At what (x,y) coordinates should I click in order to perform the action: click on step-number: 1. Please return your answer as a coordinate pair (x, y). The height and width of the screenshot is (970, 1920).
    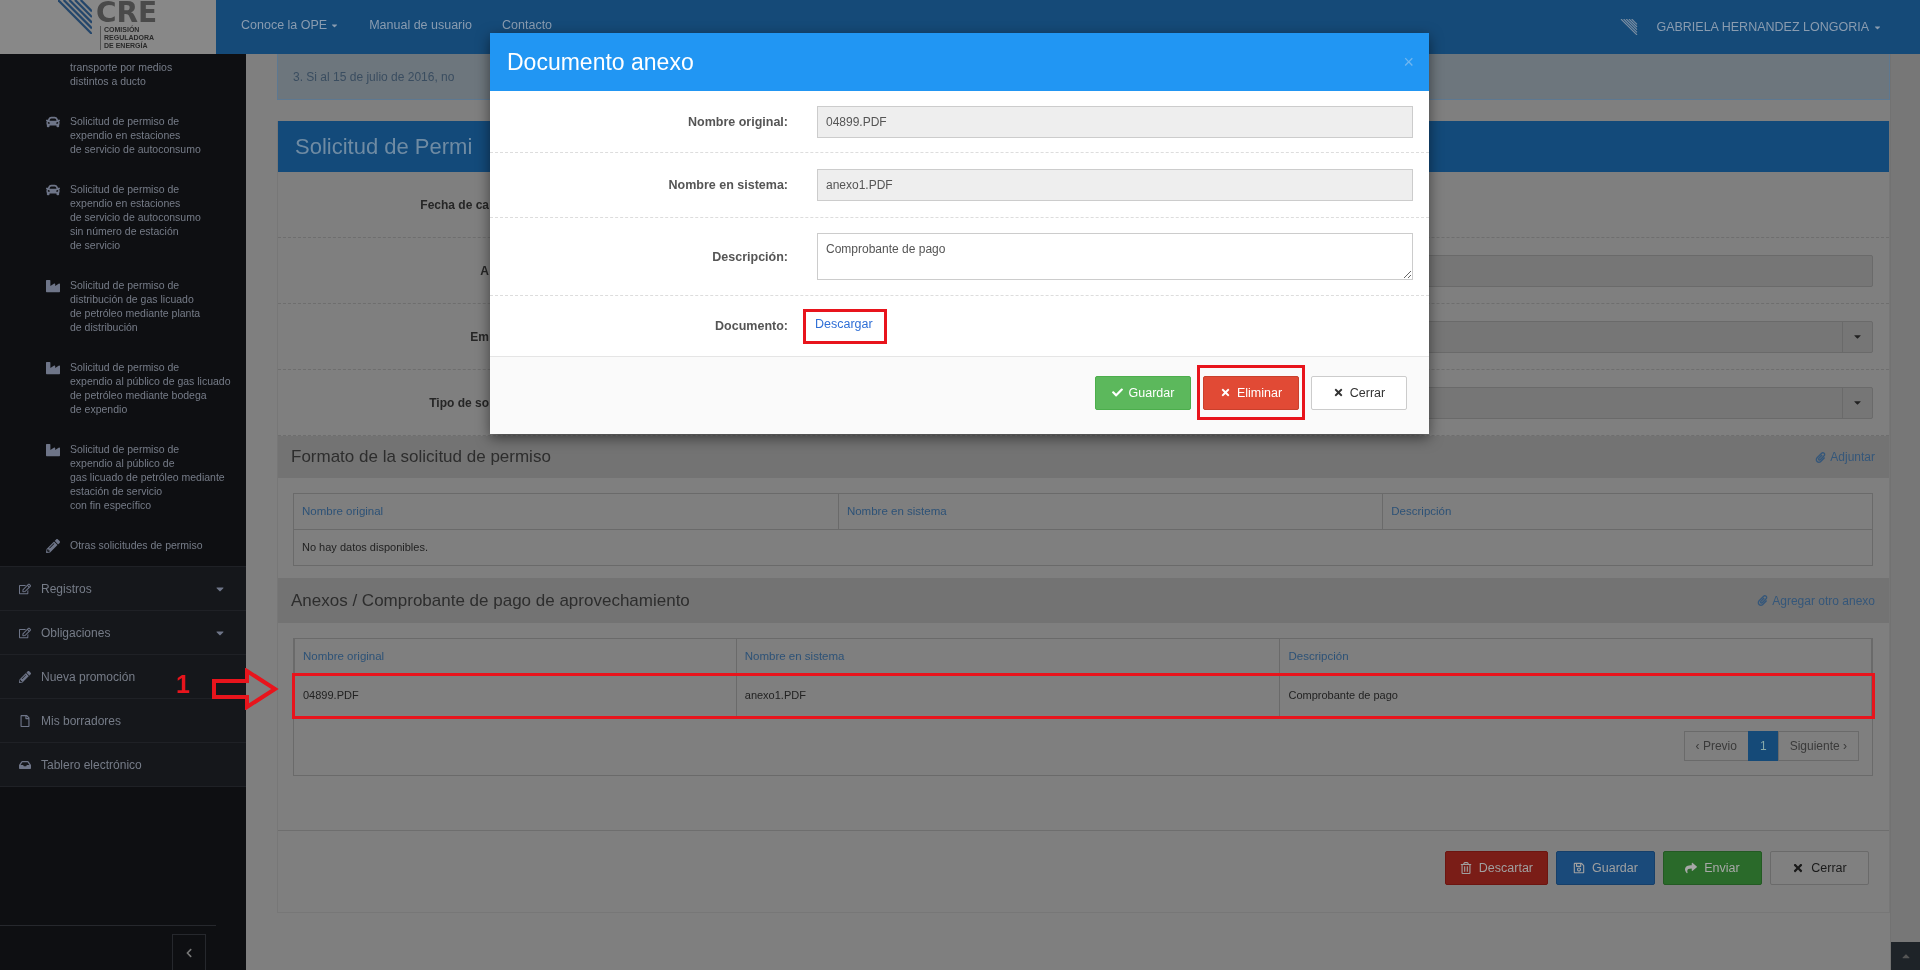
    Looking at the image, I should click on (183, 684).